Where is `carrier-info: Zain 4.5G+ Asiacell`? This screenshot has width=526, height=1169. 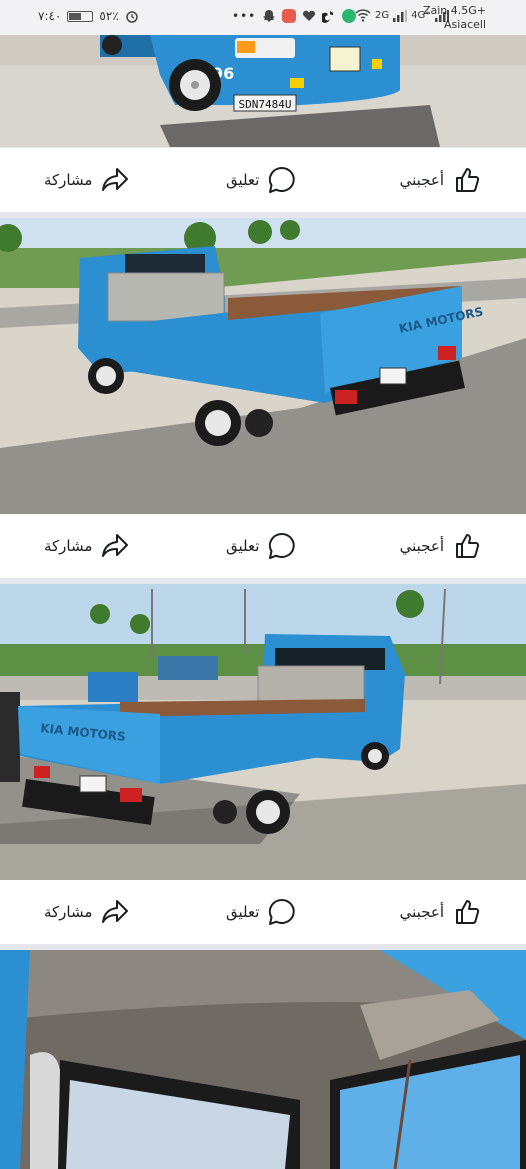 carrier-info: Zain 4.5G+ Asiacell is located at coordinates (454, 18).